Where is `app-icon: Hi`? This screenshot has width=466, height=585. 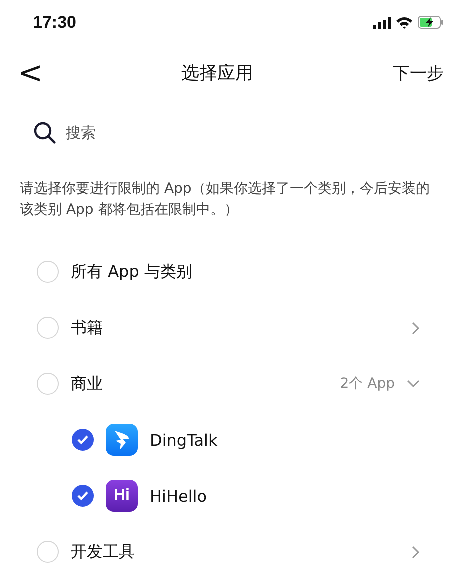
app-icon: Hi is located at coordinates (122, 496).